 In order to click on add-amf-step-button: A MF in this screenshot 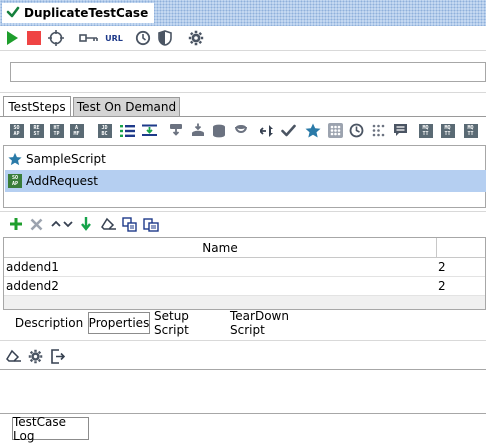, I will do `click(76, 130)`.